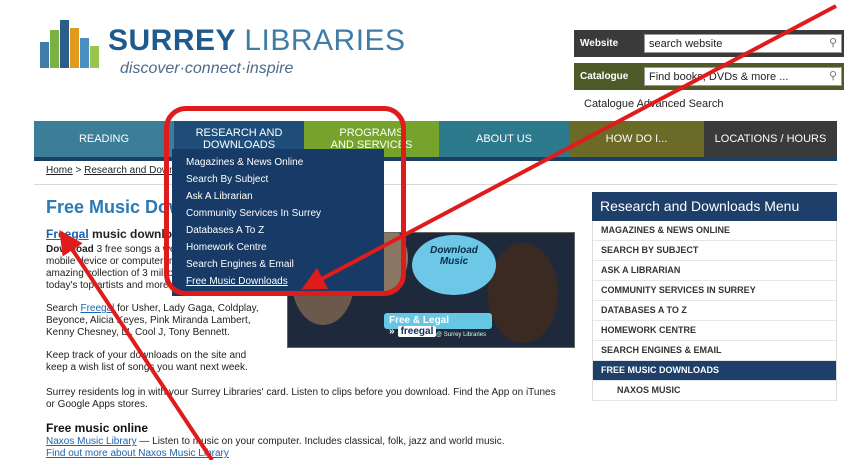 Image resolution: width=861 pixels, height=460 pixels. Describe the element at coordinates (91, 441) in the screenshot. I see `naxos-link: Naxos Music Library` at that location.